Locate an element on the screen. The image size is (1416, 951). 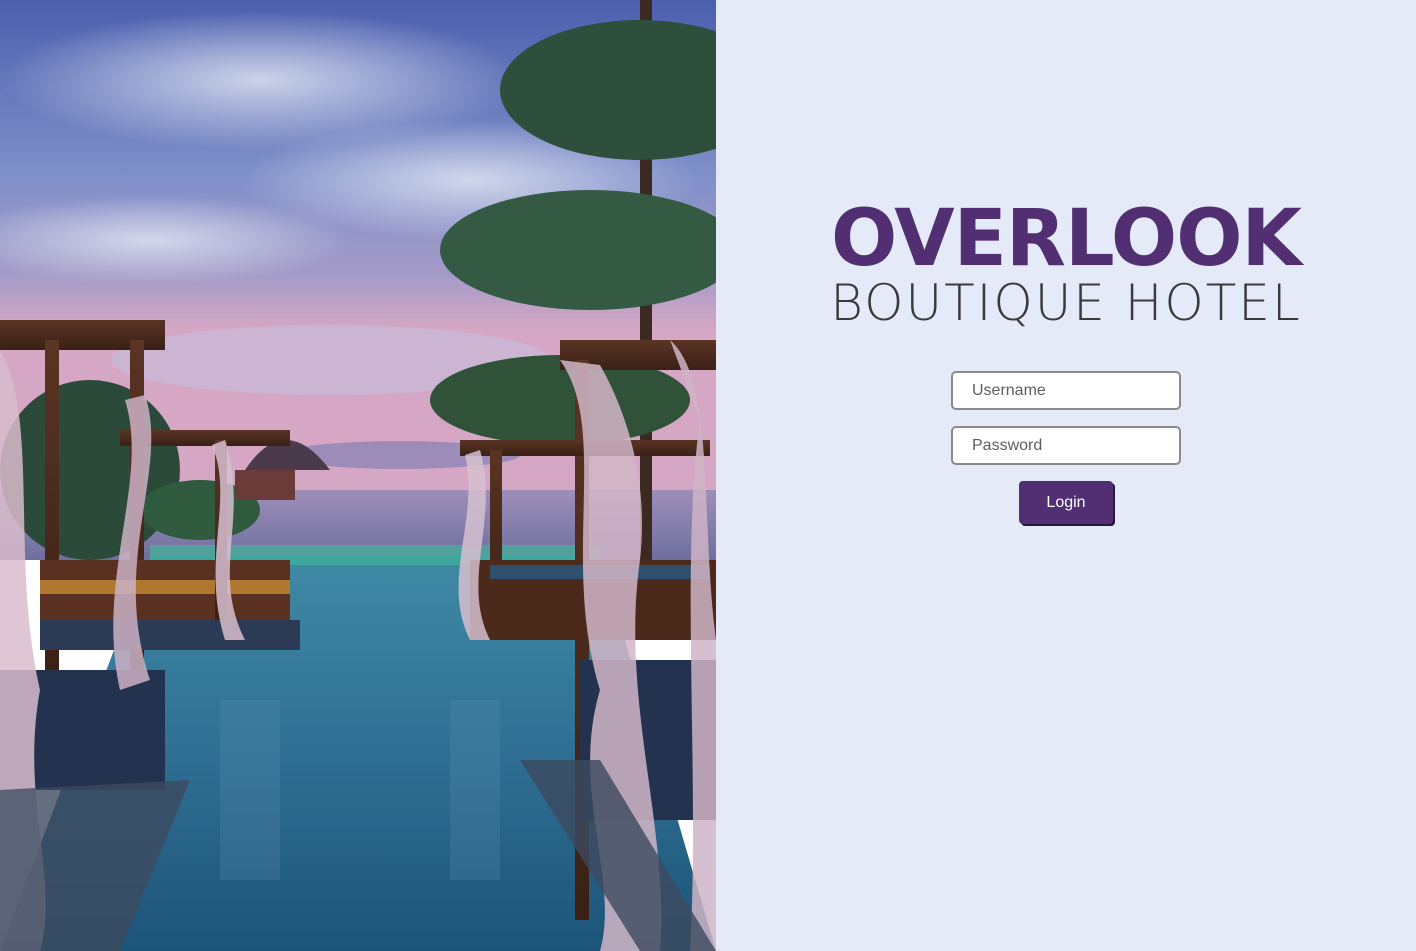
brand-title: OVERLOOK is located at coordinates (1066, 239).